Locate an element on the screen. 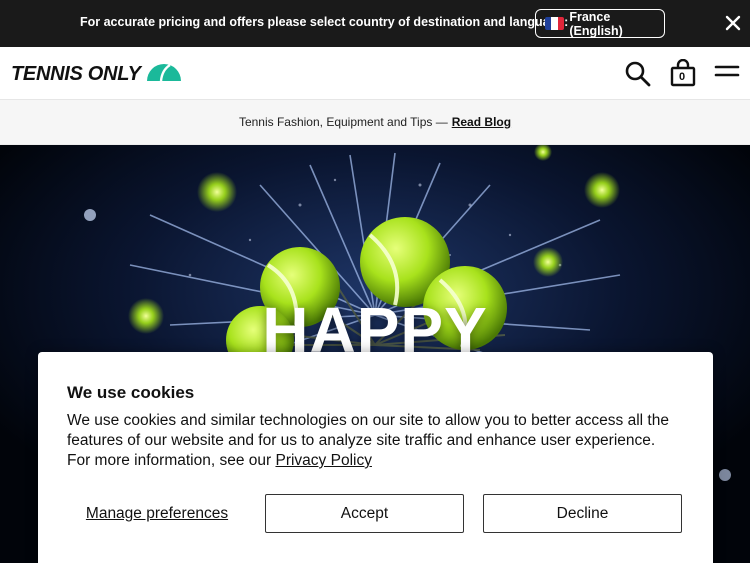 The image size is (750, 563). decline-button: Decline is located at coordinates (582, 513).